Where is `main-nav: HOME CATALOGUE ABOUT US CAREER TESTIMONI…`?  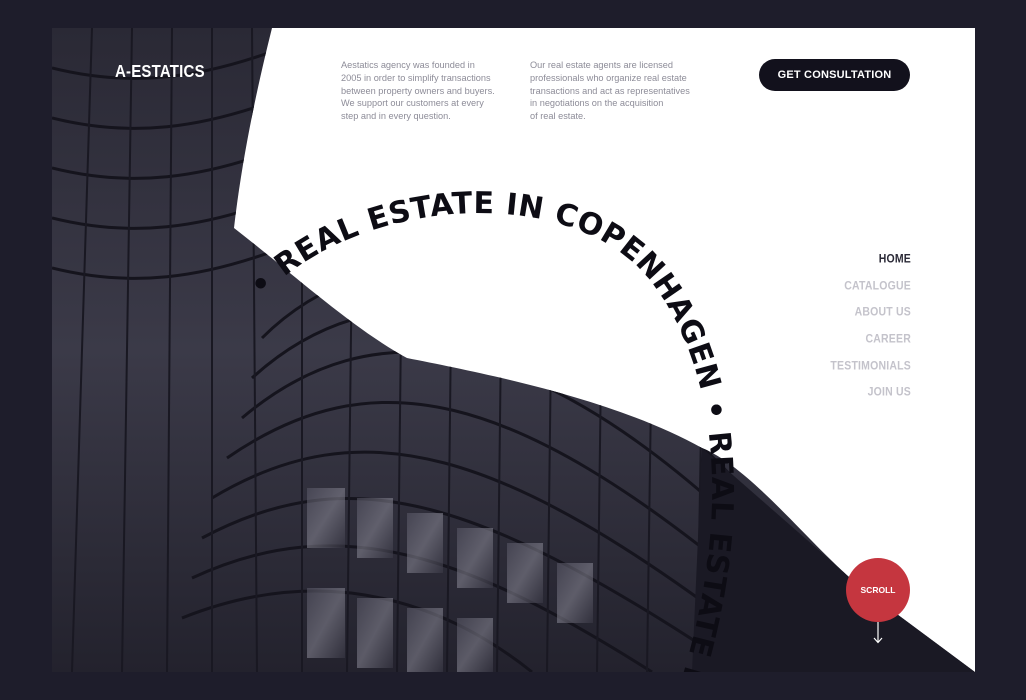 main-nav: HOME CATALOGUE ABOUT US CAREER TESTIMONI… is located at coordinates (870, 325).